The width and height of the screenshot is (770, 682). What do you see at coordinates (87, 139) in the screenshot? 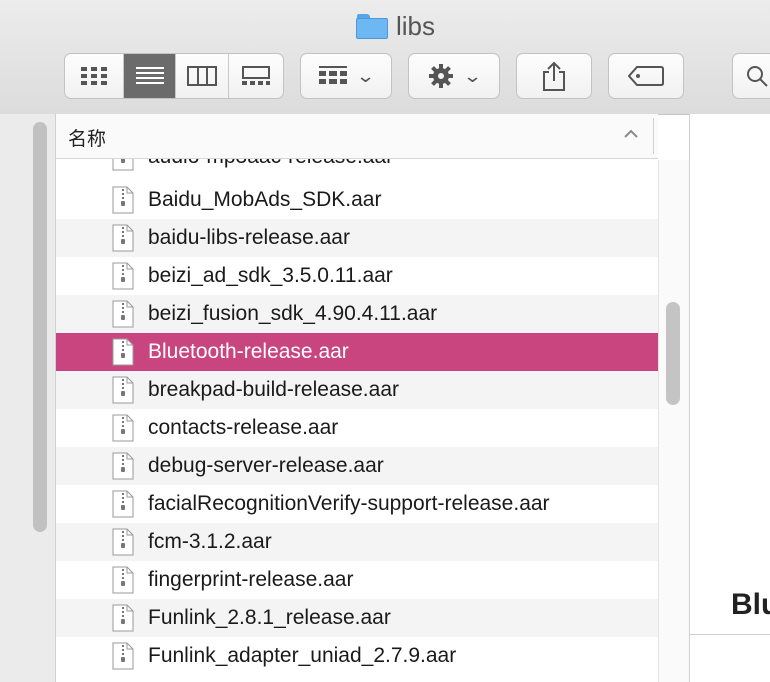
I see `column-header-label: 名称` at bounding box center [87, 139].